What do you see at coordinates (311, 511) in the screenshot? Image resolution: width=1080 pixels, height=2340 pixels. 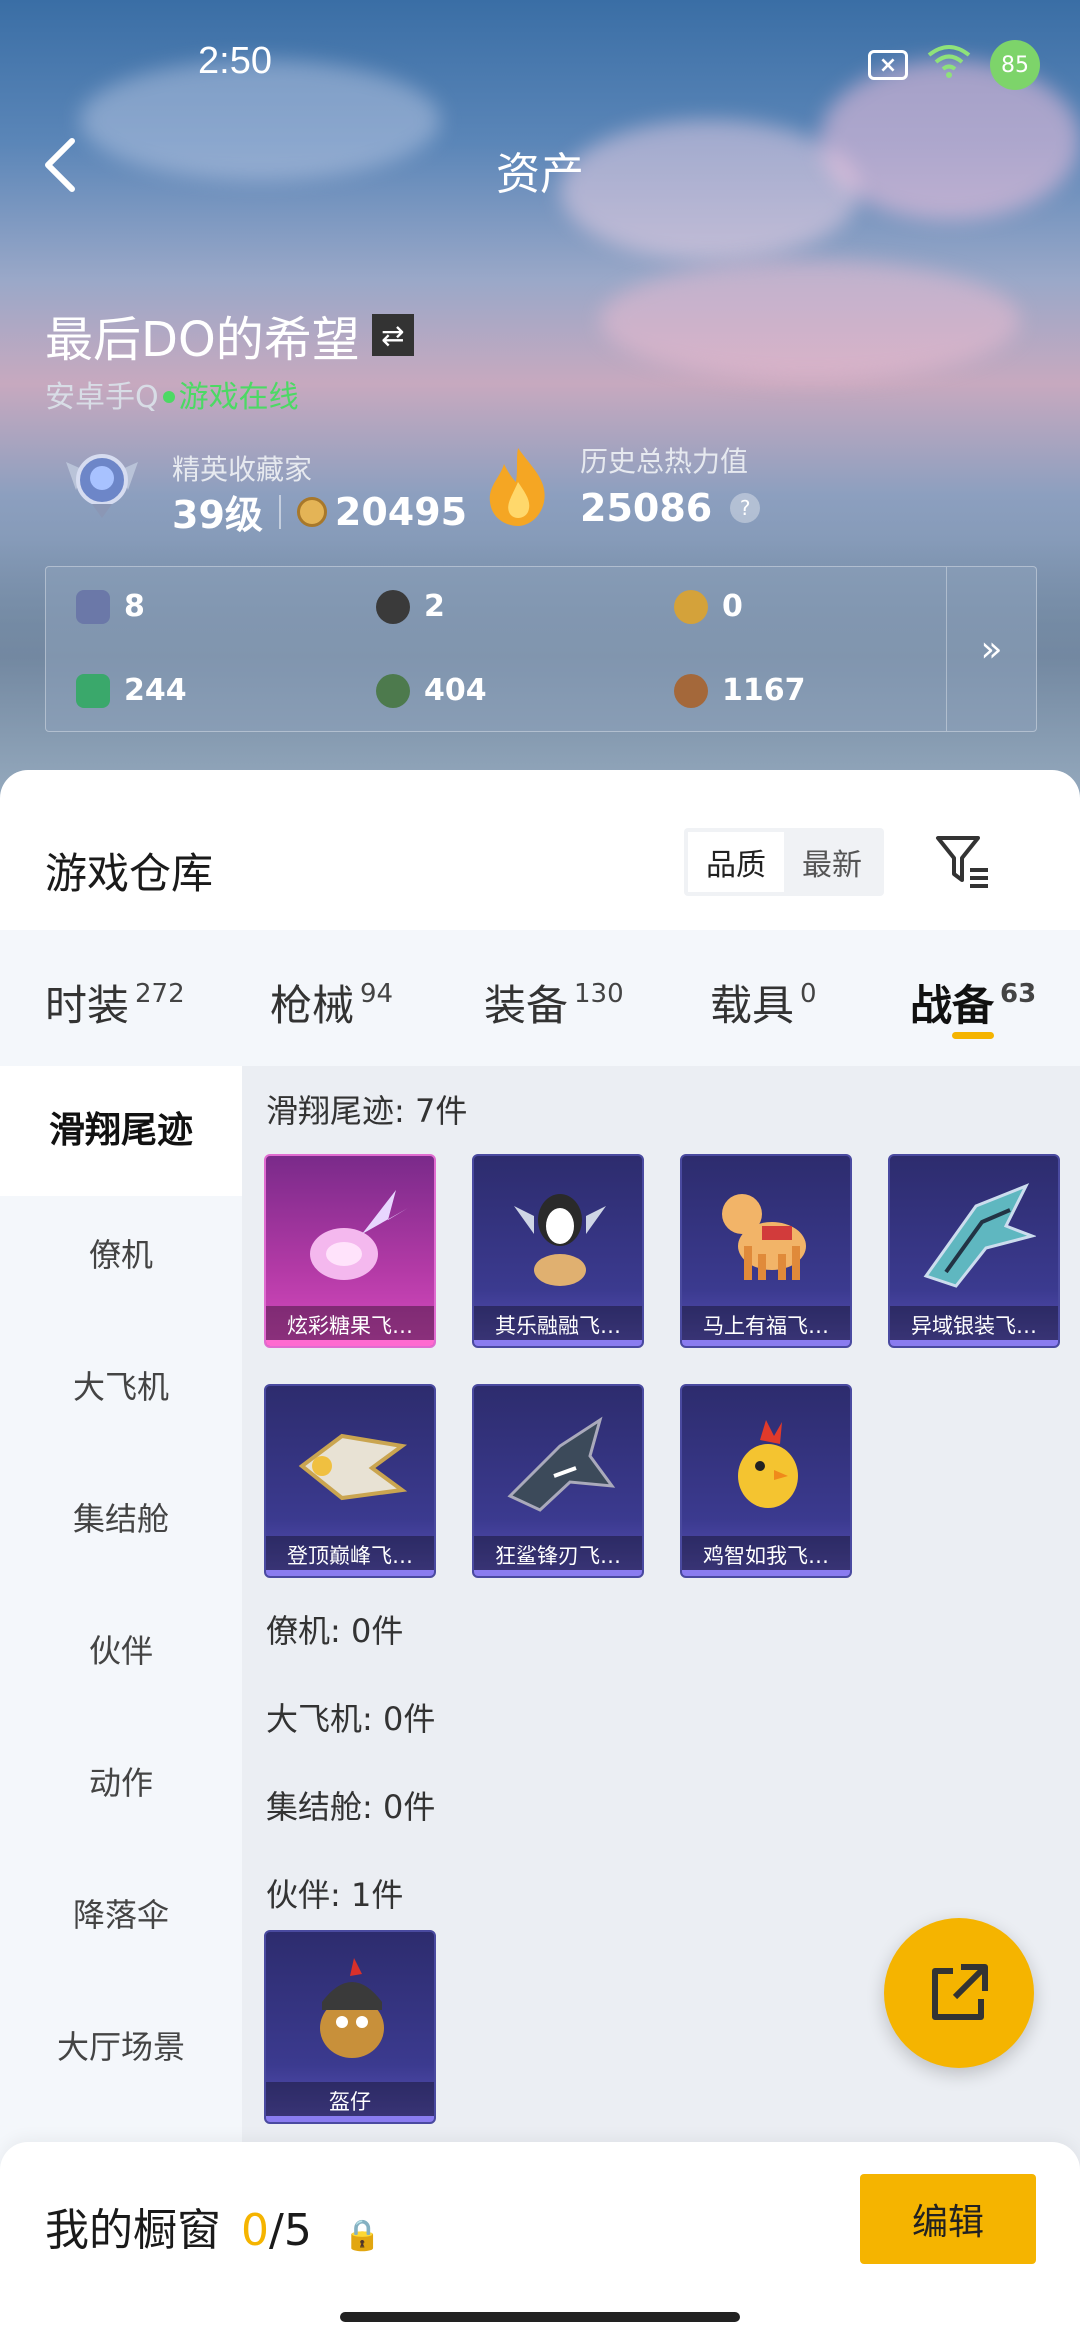 I see `collector-coin-icon` at bounding box center [311, 511].